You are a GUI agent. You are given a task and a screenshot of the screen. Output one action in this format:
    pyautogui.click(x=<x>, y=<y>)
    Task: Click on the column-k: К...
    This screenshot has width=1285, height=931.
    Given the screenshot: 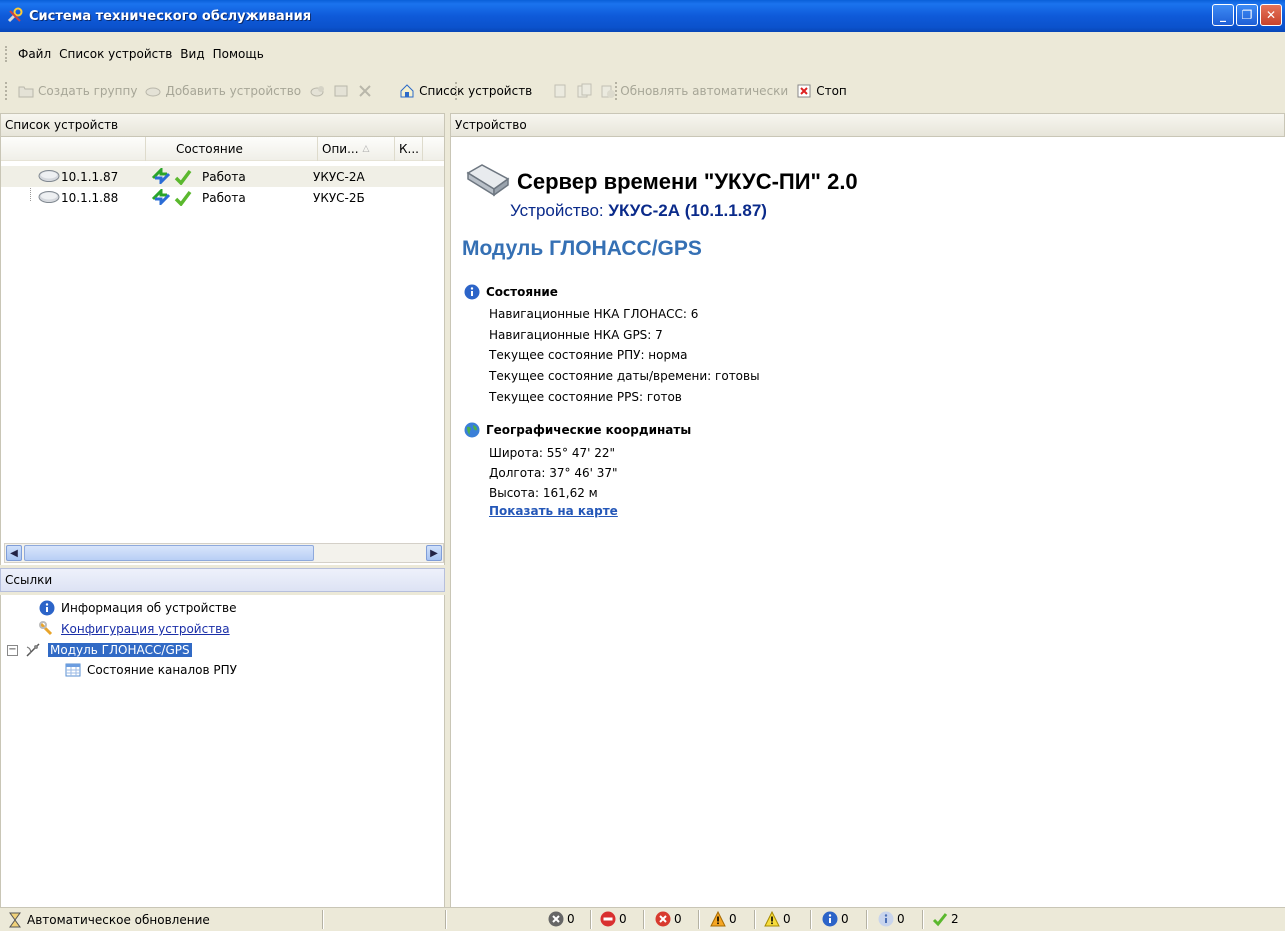 What is the action you would take?
    pyautogui.click(x=409, y=148)
    